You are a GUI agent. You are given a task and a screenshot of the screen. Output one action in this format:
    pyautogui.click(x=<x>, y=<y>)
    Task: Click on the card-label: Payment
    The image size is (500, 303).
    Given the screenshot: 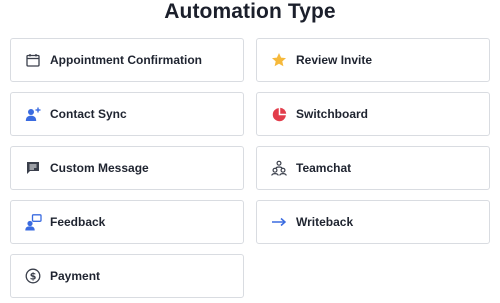 What is the action you would take?
    pyautogui.click(x=75, y=276)
    